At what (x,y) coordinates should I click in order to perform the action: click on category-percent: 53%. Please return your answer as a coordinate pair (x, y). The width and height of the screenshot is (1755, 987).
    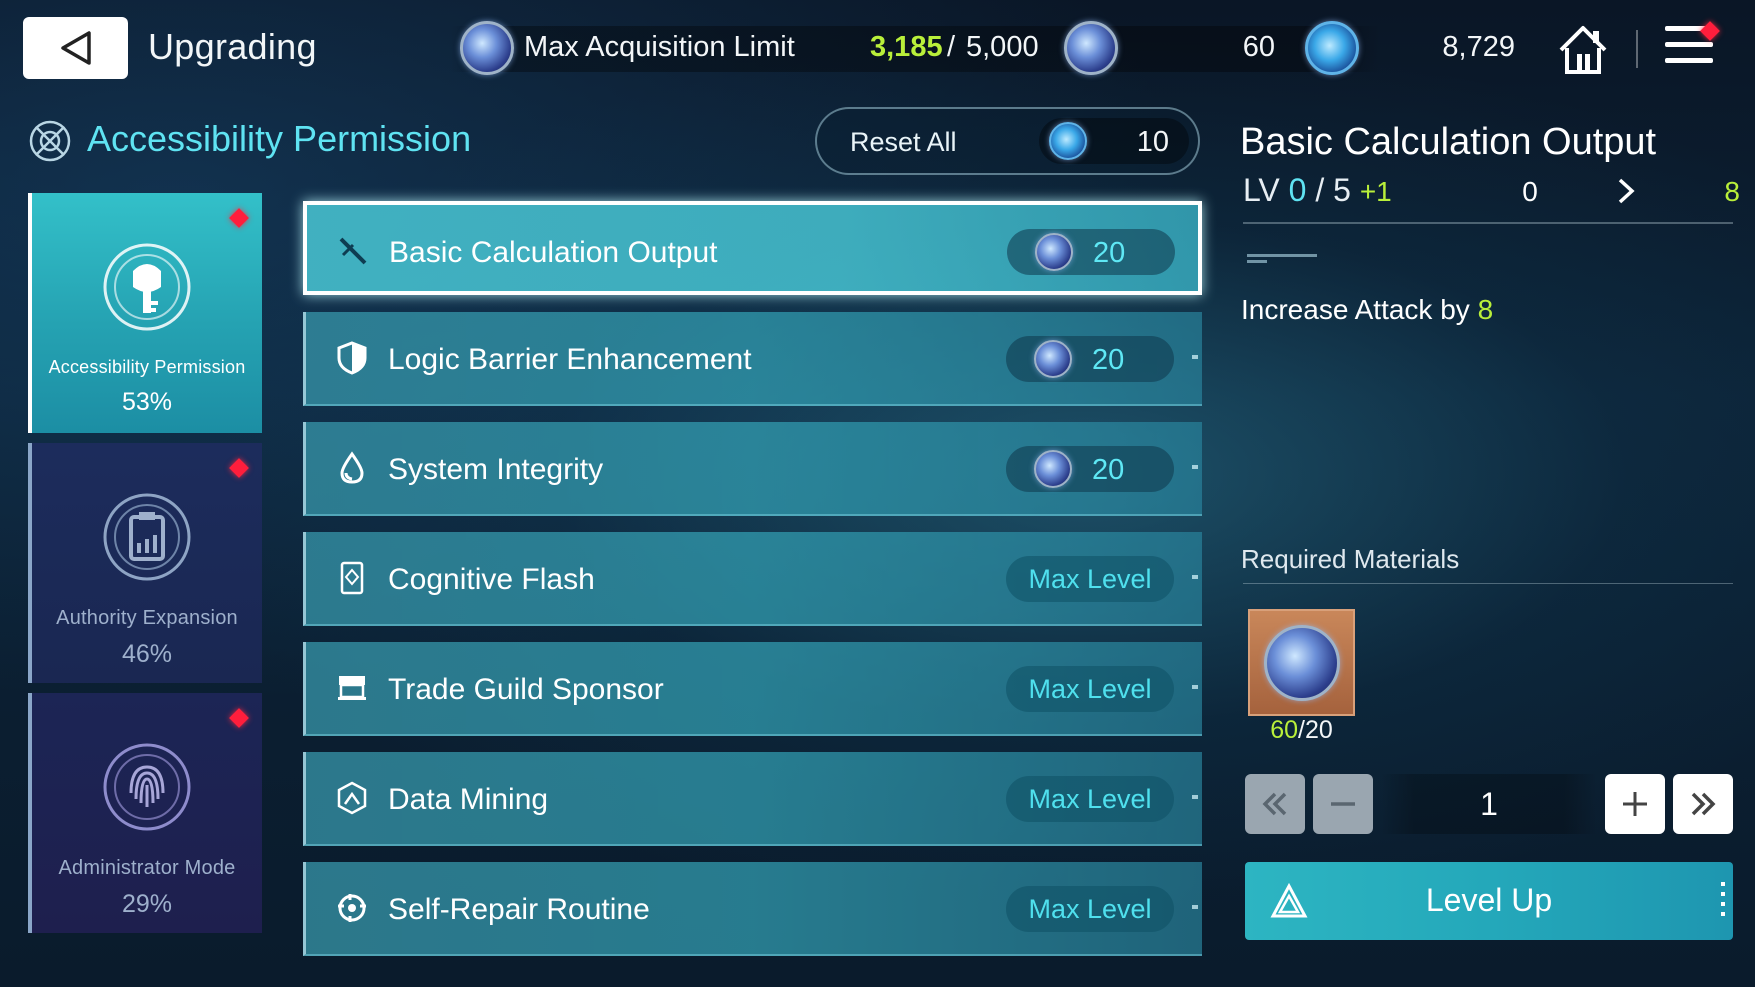
    Looking at the image, I should click on (147, 402).